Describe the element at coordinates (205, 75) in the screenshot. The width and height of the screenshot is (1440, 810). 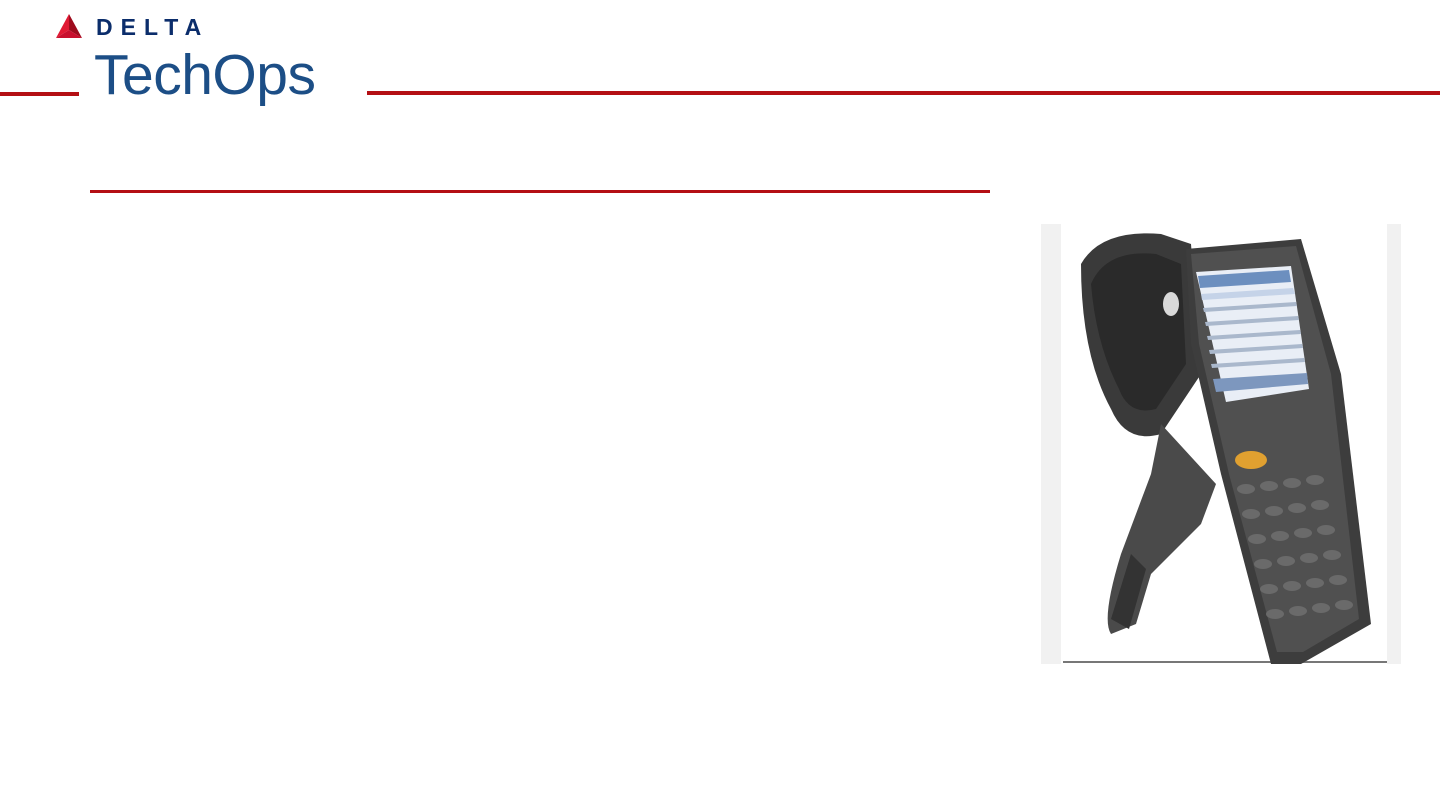
I see `logo-sub-text: TechOps` at that location.